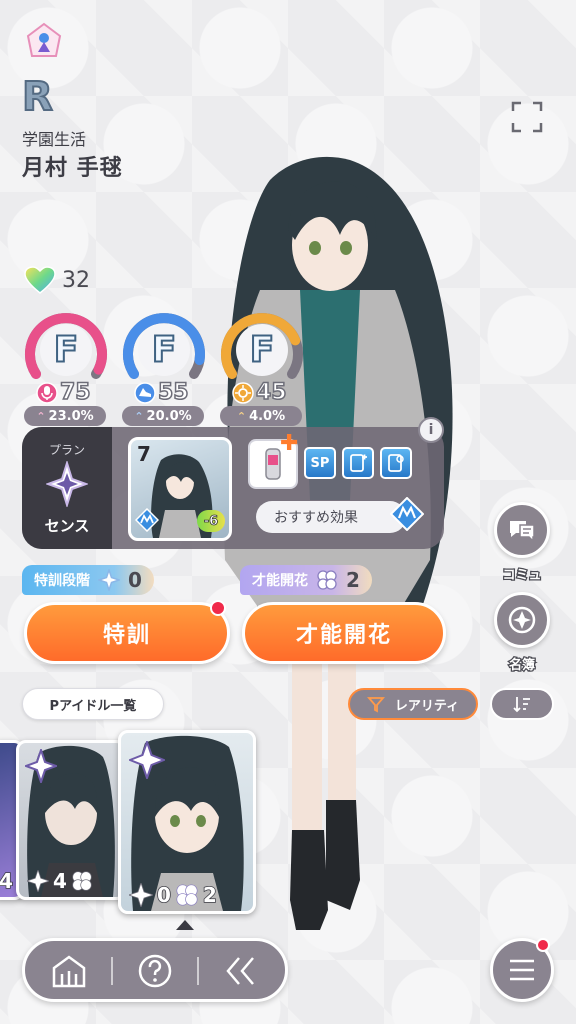 This screenshot has height=1024, width=576. Describe the element at coordinates (67, 526) in the screenshot. I see `plan-name: センス` at that location.